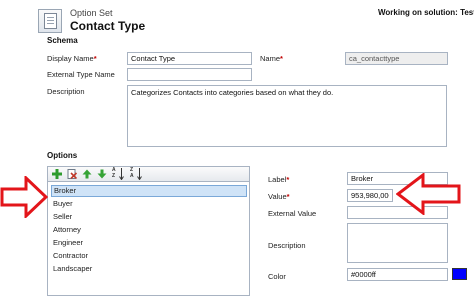  Describe the element at coordinates (24, 197) in the screenshot. I see `annotation-arrow-right` at that location.